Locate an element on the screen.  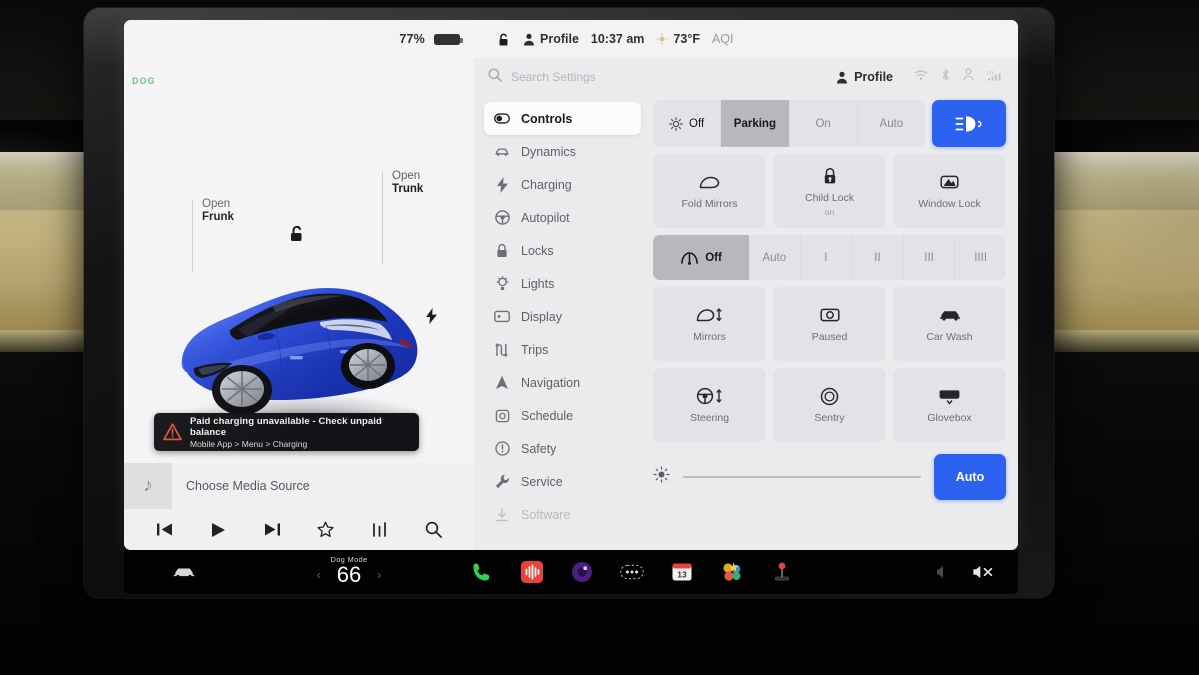
car-front-icon is located at coordinates (184, 572).